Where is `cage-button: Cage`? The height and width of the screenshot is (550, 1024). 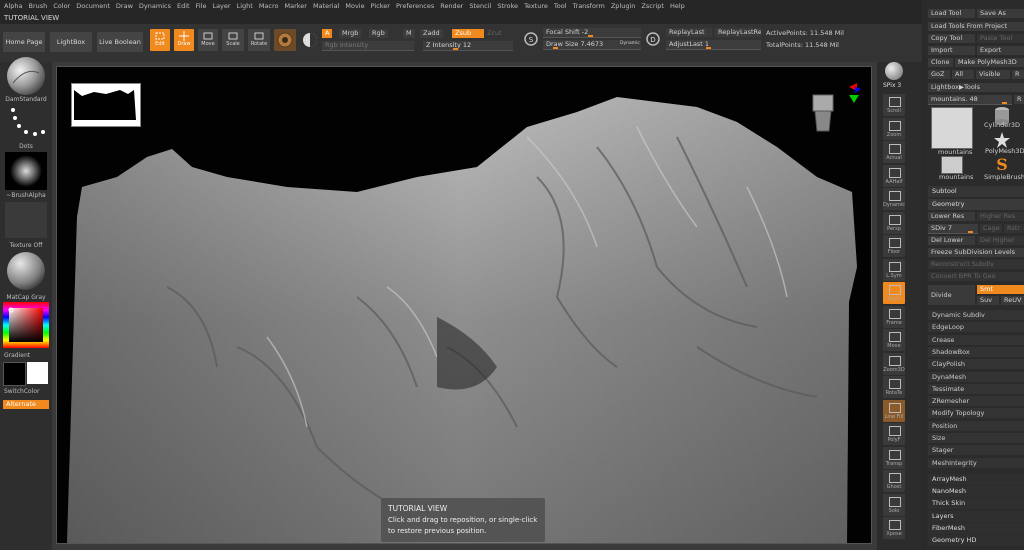
cage-button: Cage is located at coordinates (991, 228).